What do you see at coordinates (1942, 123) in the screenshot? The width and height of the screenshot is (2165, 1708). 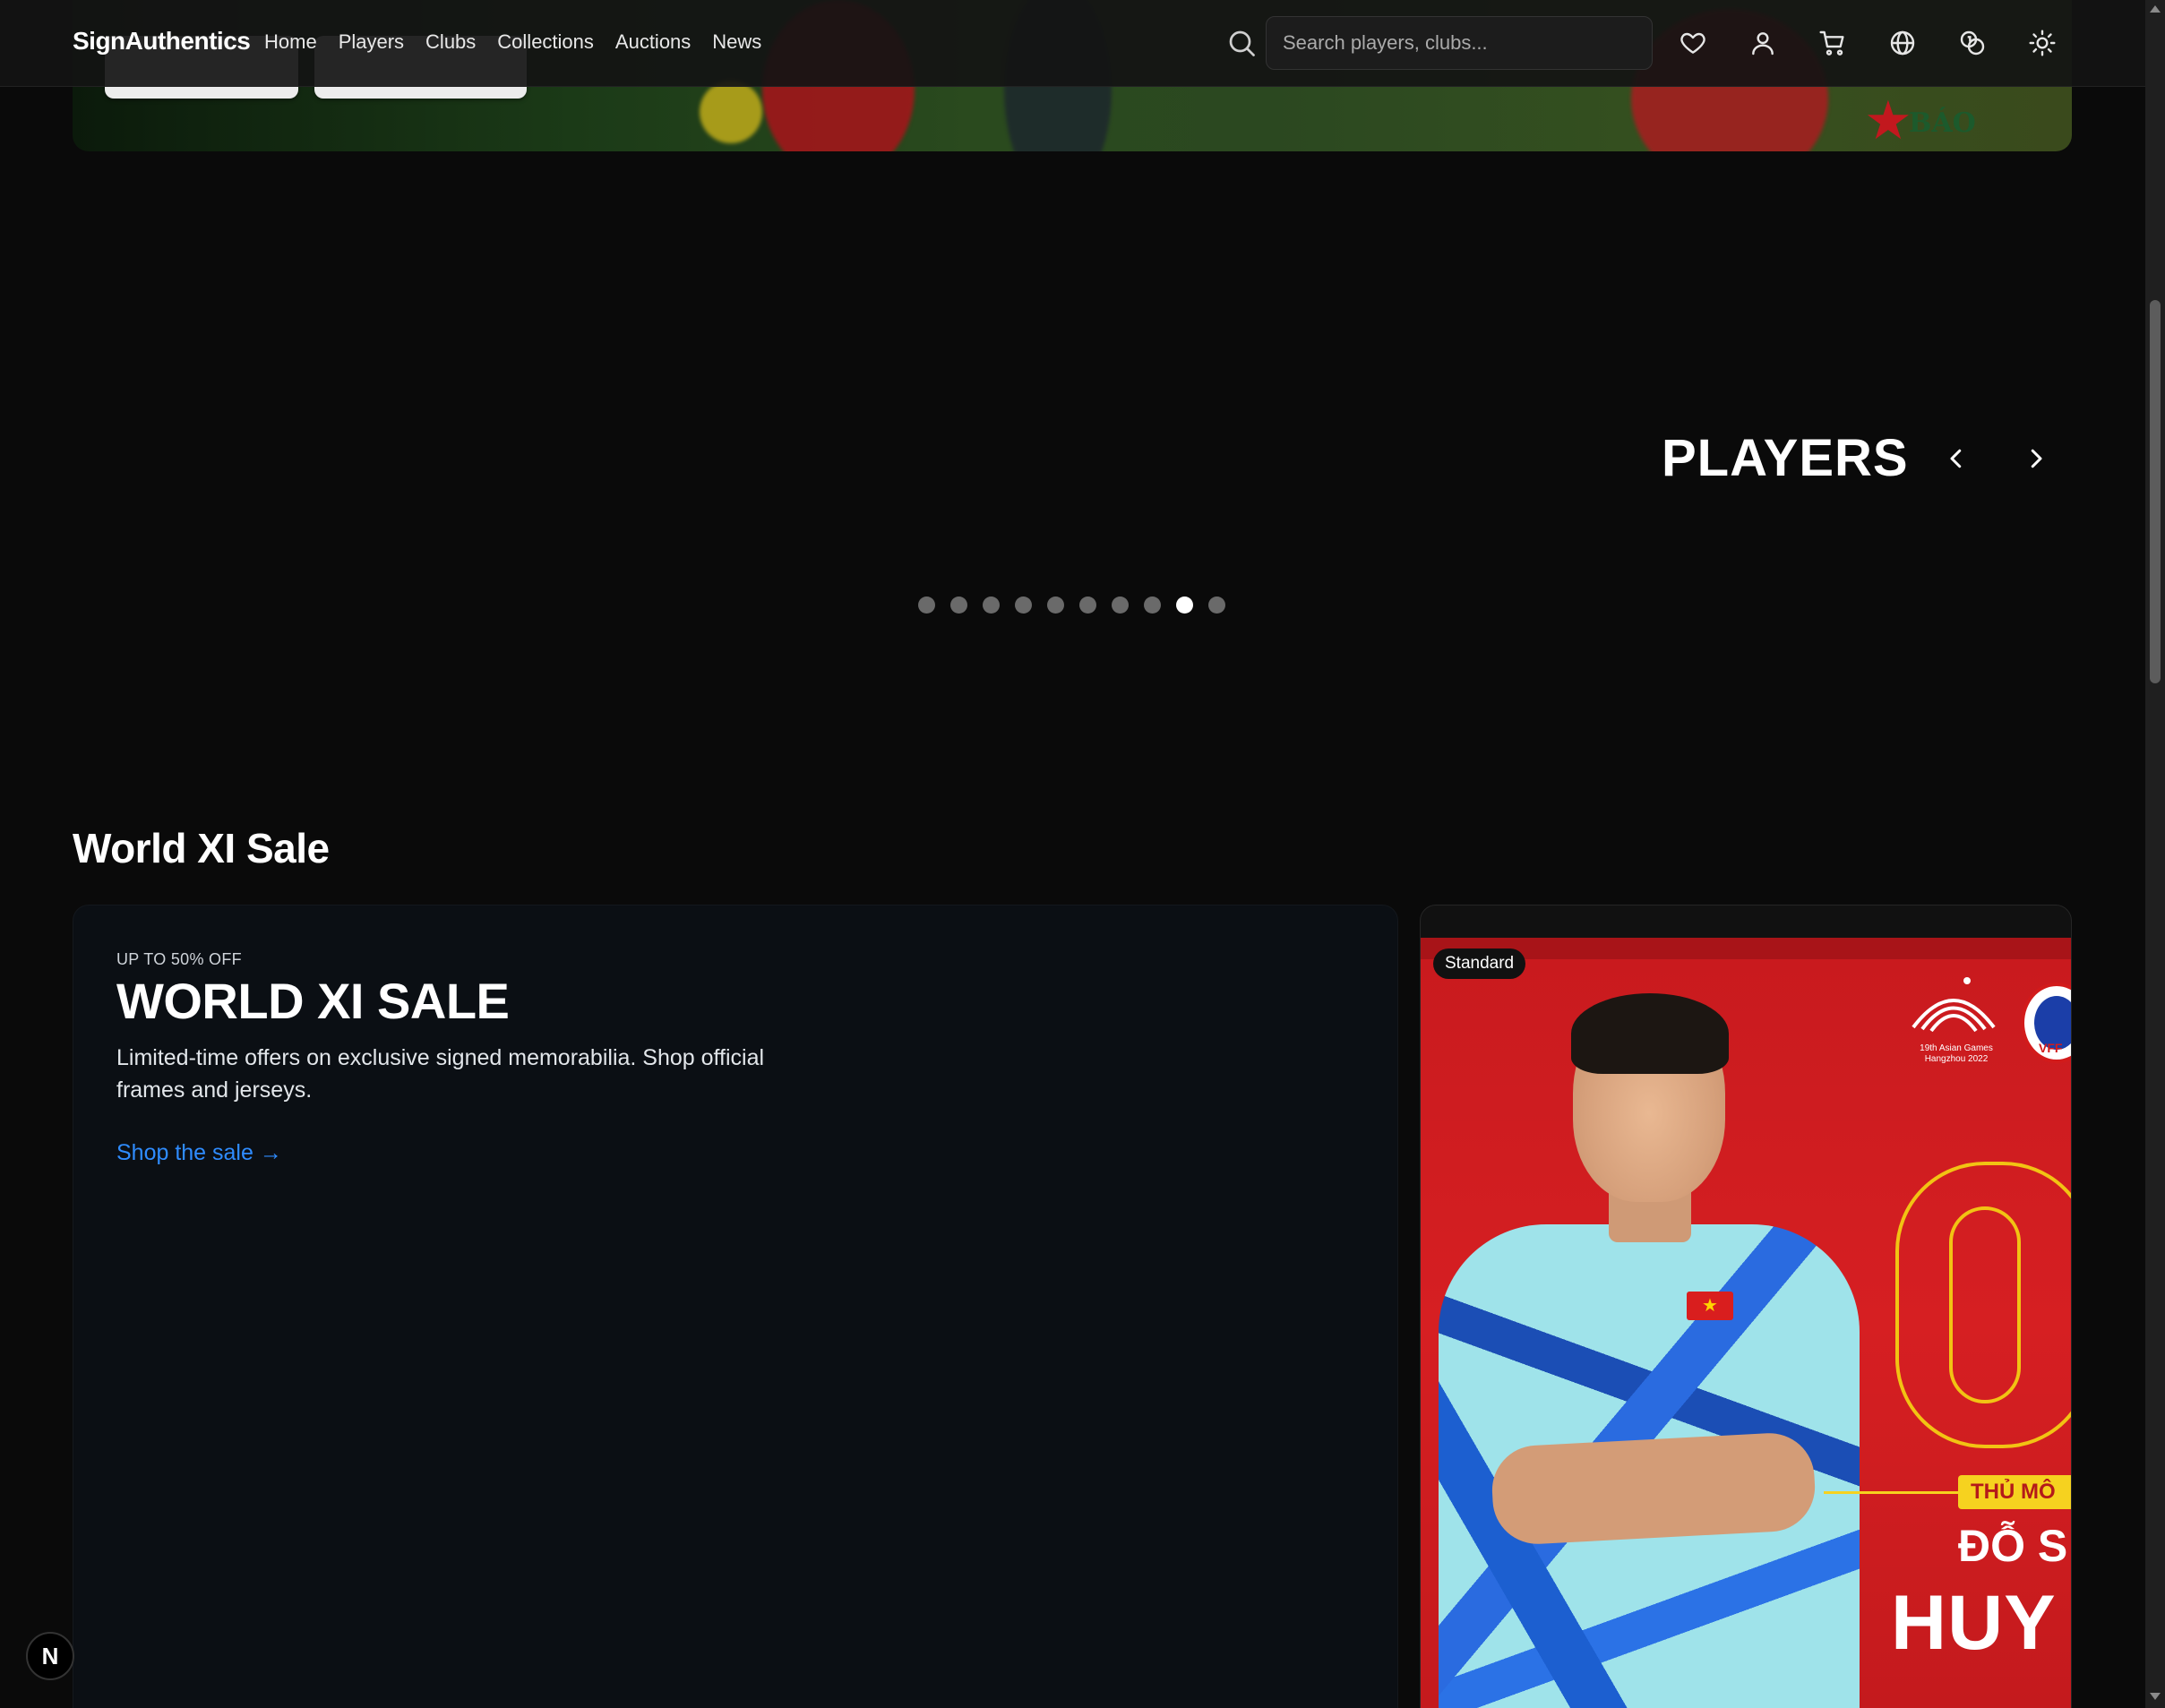 I see `hero-watermark: BÁO` at bounding box center [1942, 123].